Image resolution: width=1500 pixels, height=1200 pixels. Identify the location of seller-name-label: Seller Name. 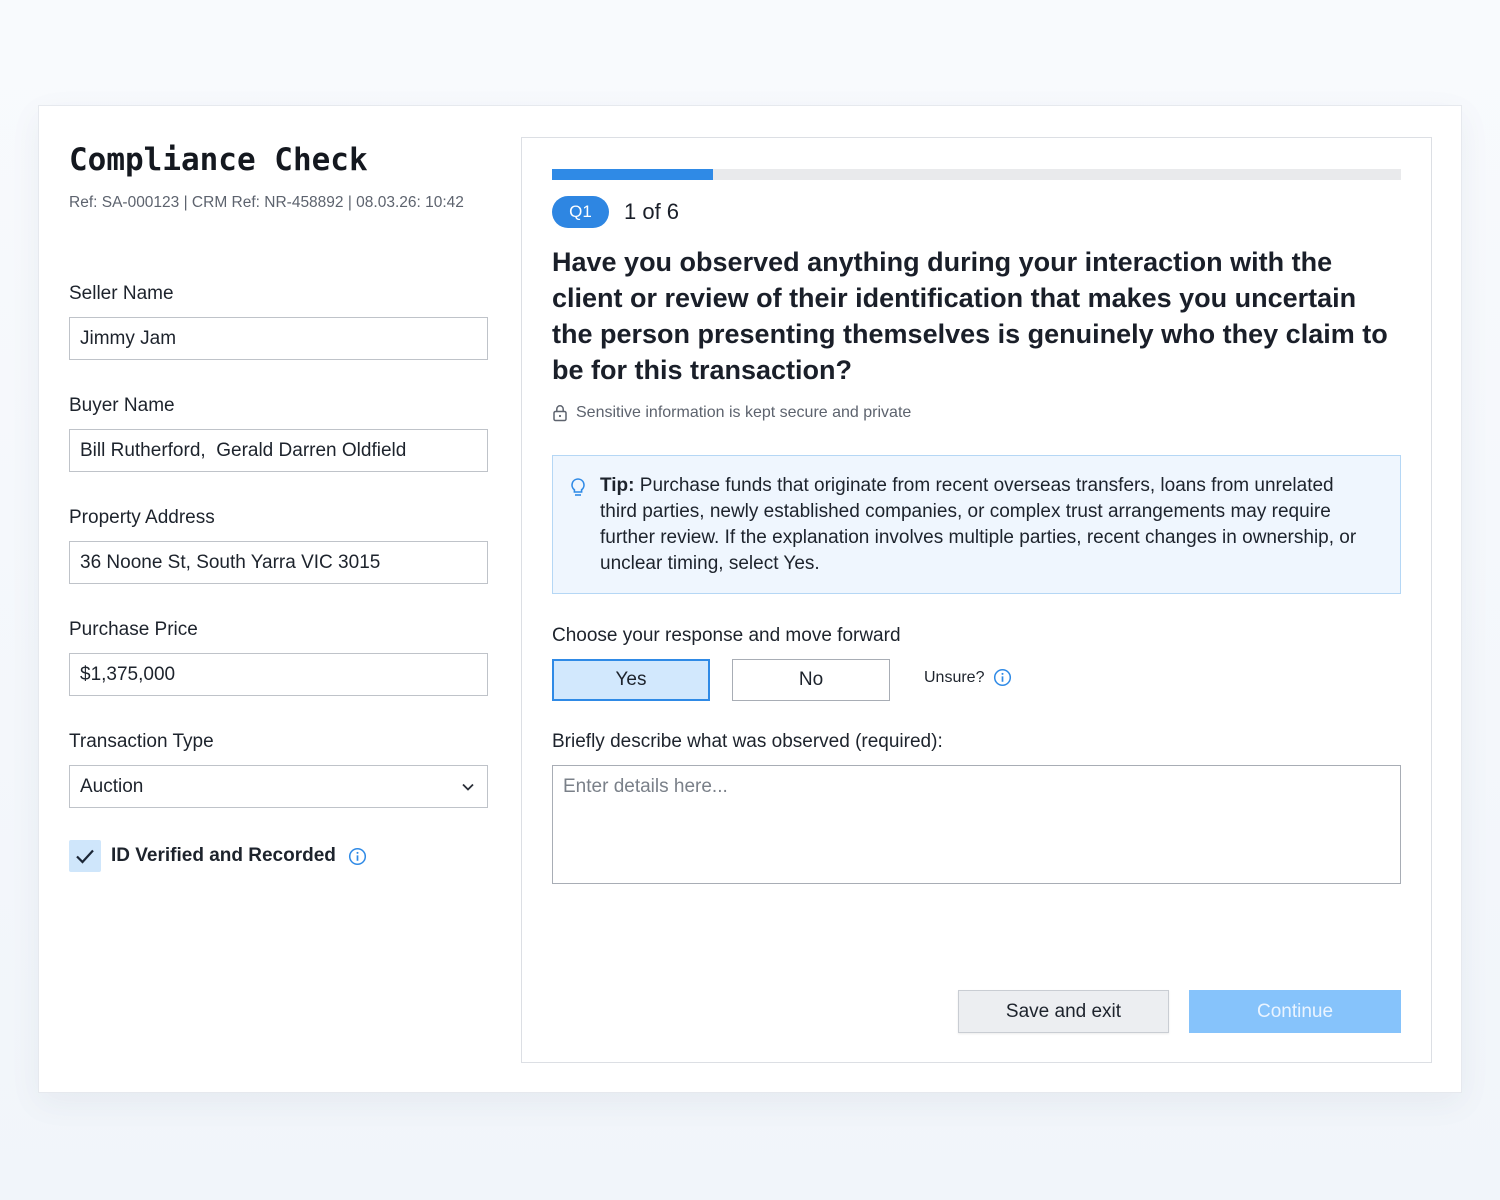
(121, 293).